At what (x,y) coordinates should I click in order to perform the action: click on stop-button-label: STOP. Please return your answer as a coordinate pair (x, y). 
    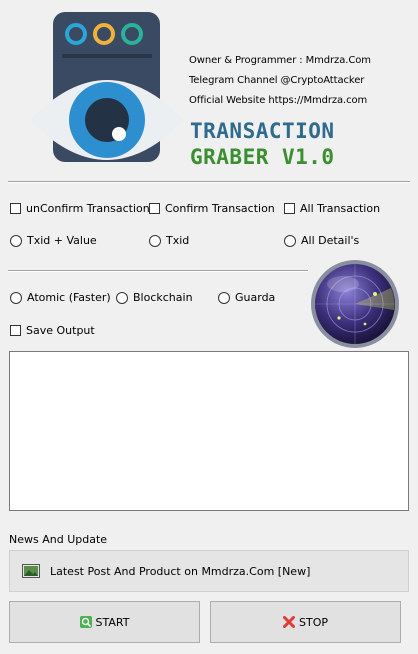
    Looking at the image, I should click on (313, 622).